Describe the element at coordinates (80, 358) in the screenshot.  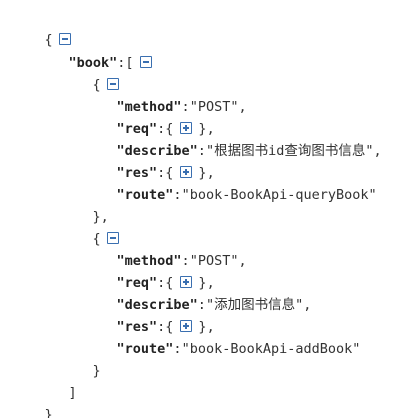
I see `item-1-close-line: }` at that location.